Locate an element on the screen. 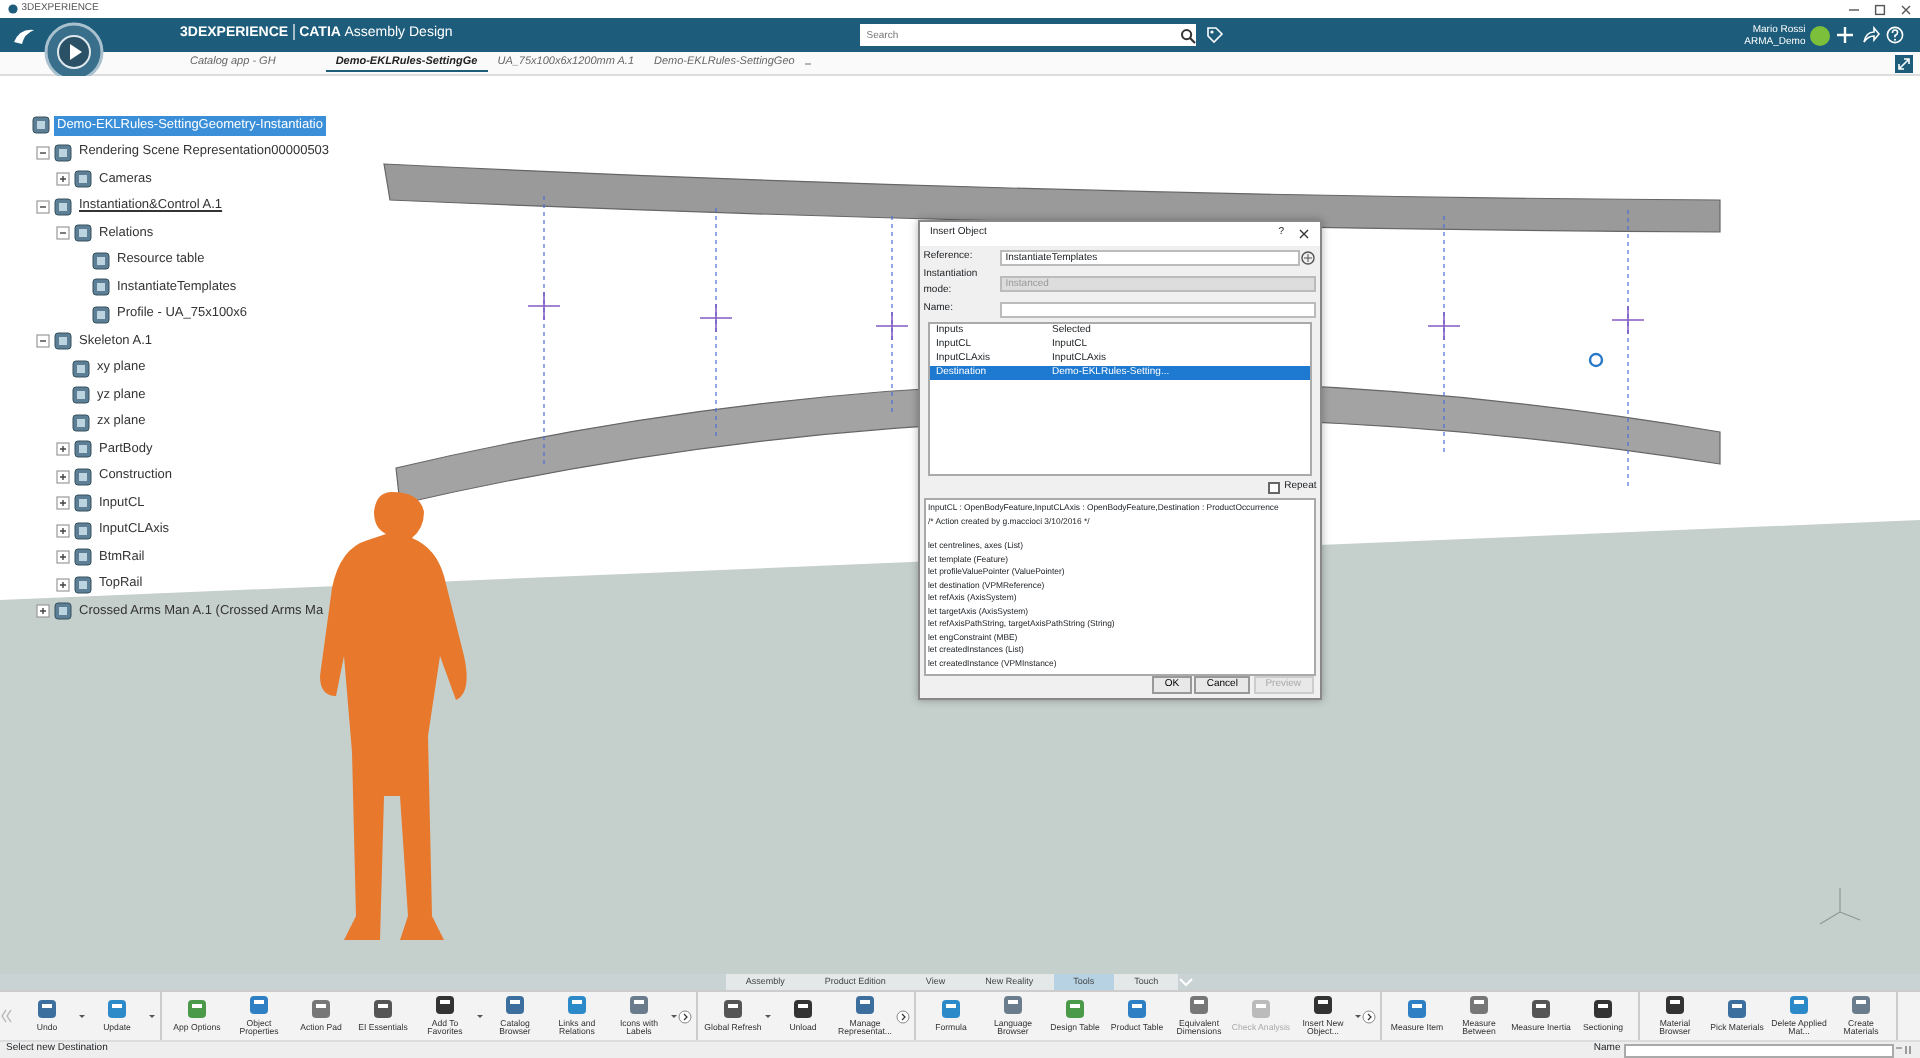 This screenshot has width=1920, height=1058. app-icon is located at coordinates (13, 9).